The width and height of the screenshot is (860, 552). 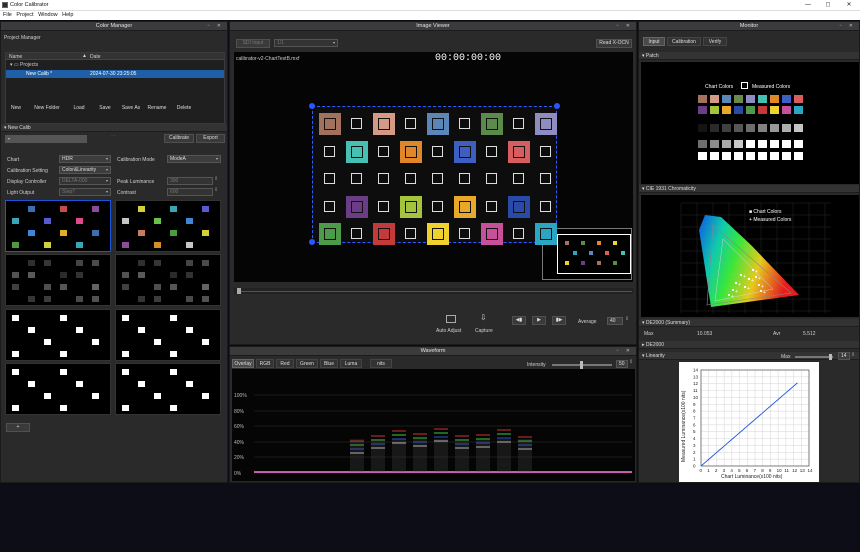 What do you see at coordinates (749, 345) in the screenshot?
I see `de2000-section: ▸ DE2000` at bounding box center [749, 345].